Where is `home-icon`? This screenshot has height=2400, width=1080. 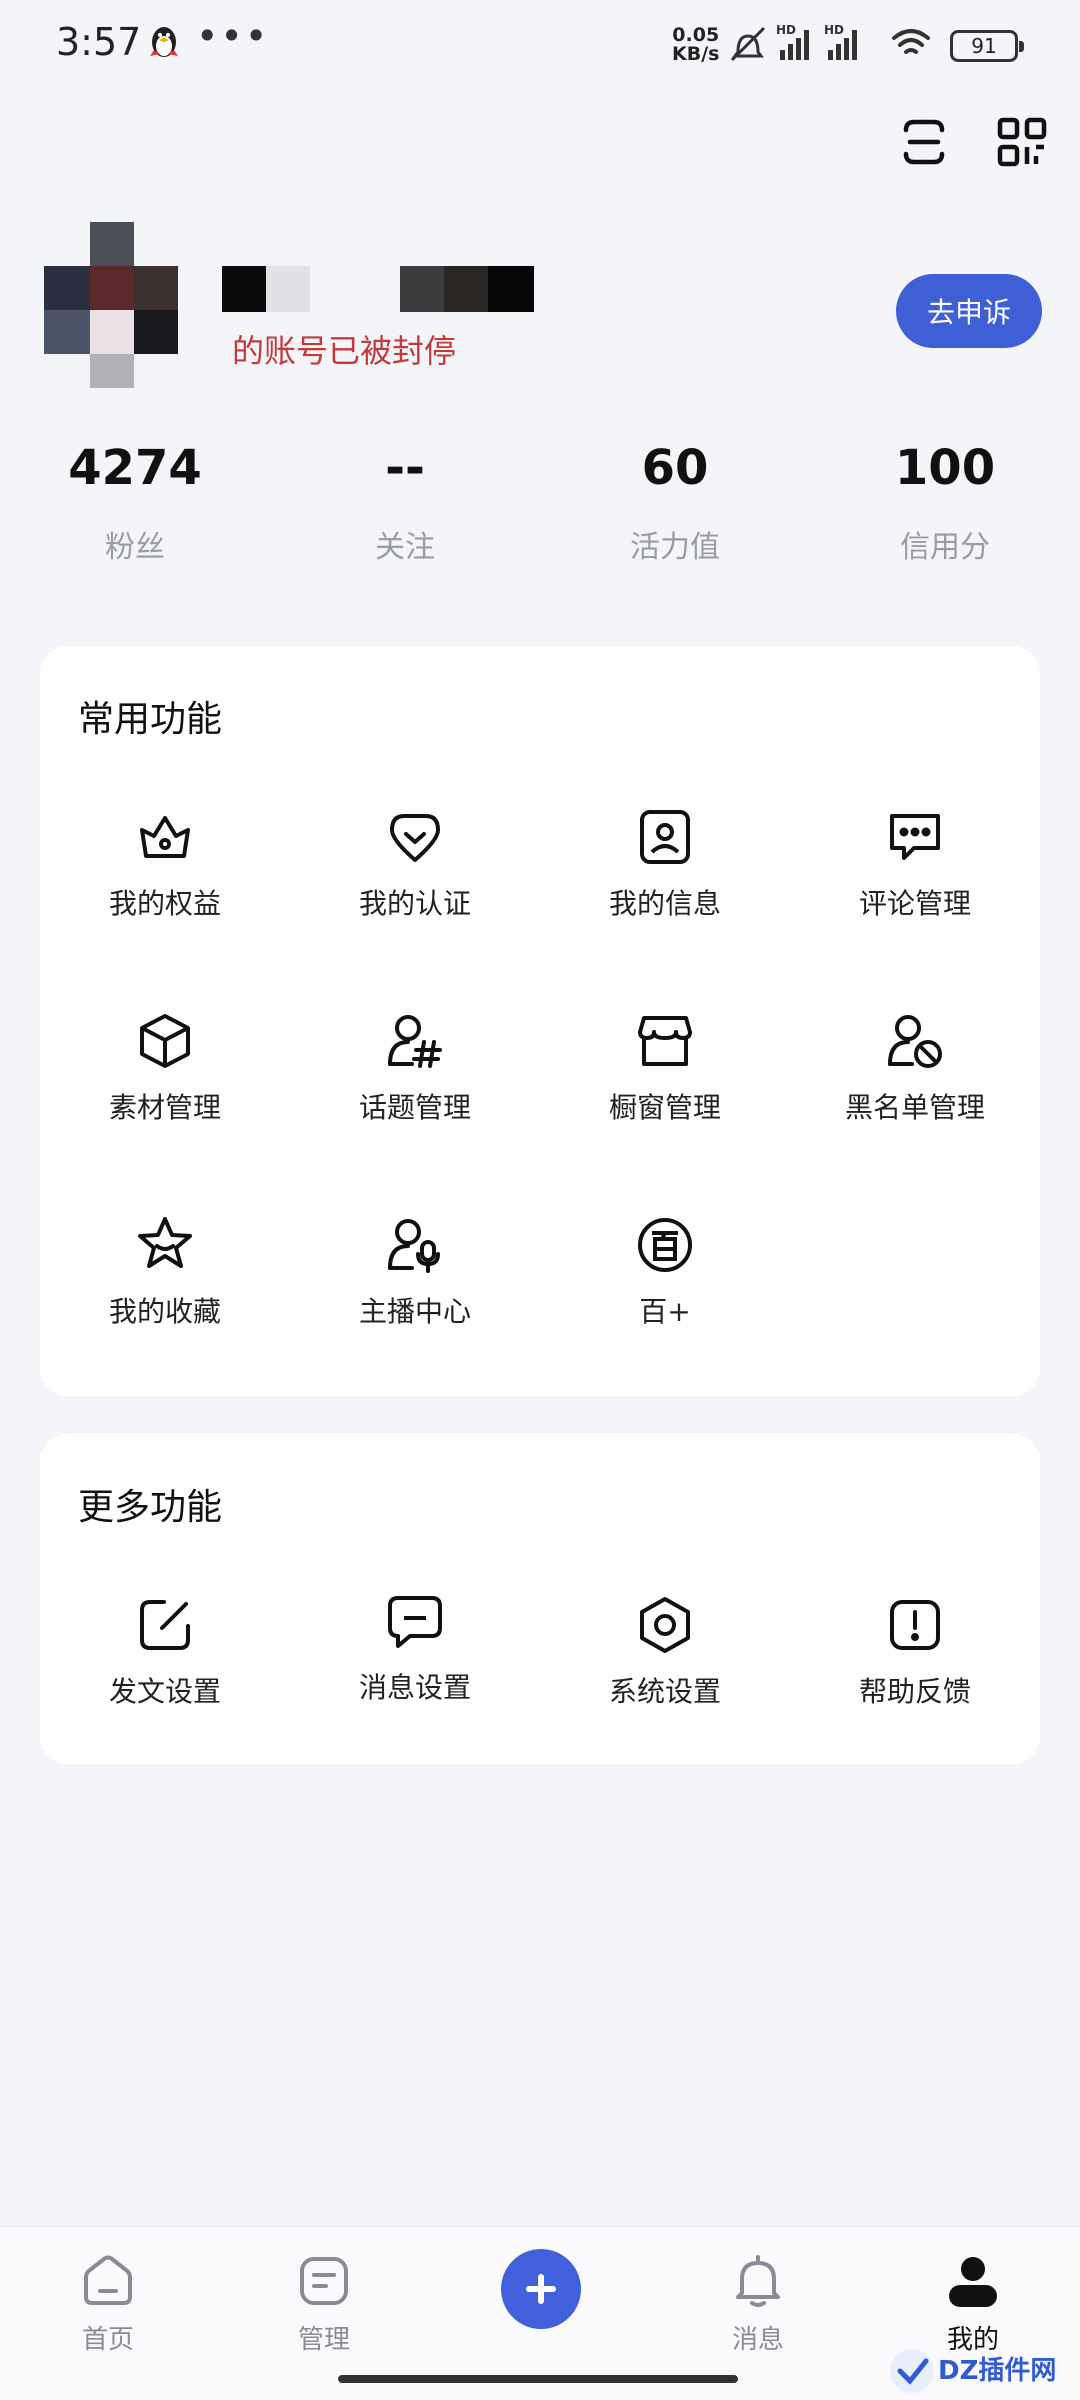 home-icon is located at coordinates (108, 2280).